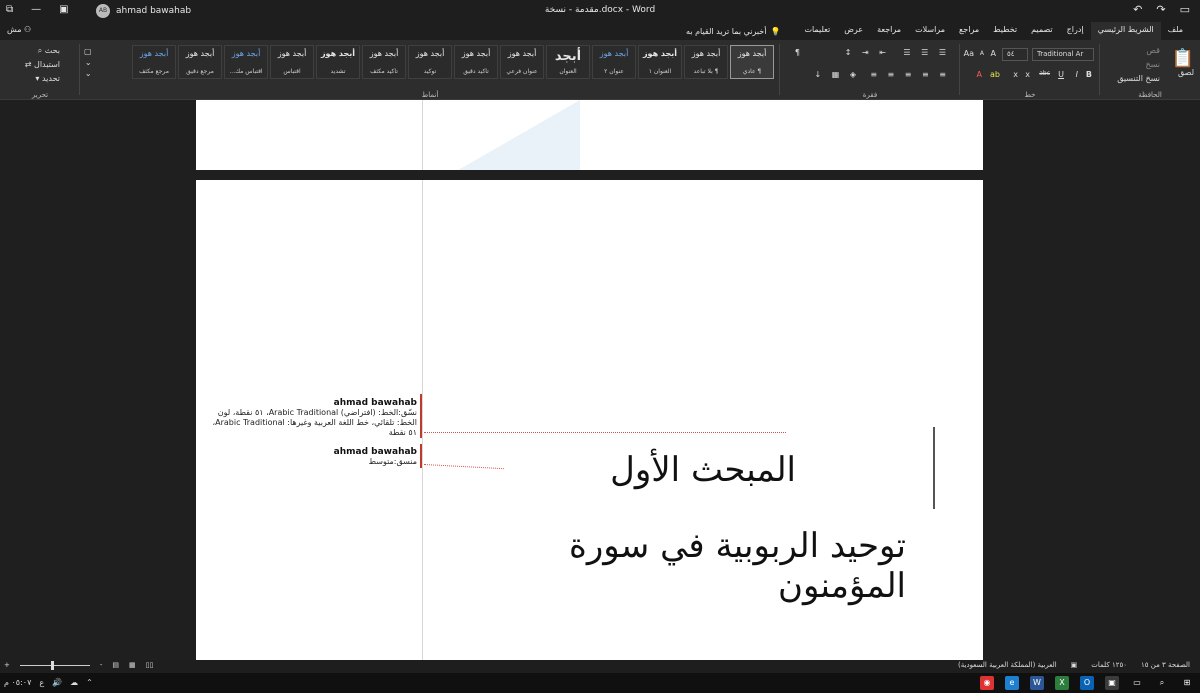 This screenshot has height=693, width=1200. What do you see at coordinates (49, 51) in the screenshot?
I see `find-button: بحث ⌕` at bounding box center [49, 51].